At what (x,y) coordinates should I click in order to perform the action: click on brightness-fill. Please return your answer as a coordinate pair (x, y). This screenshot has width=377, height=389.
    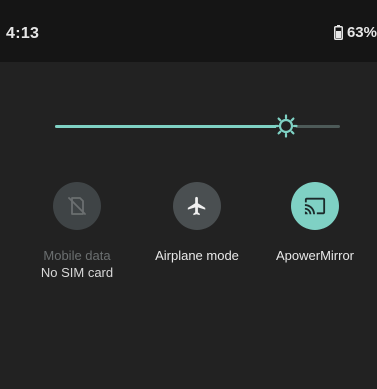
    Looking at the image, I should click on (170, 126).